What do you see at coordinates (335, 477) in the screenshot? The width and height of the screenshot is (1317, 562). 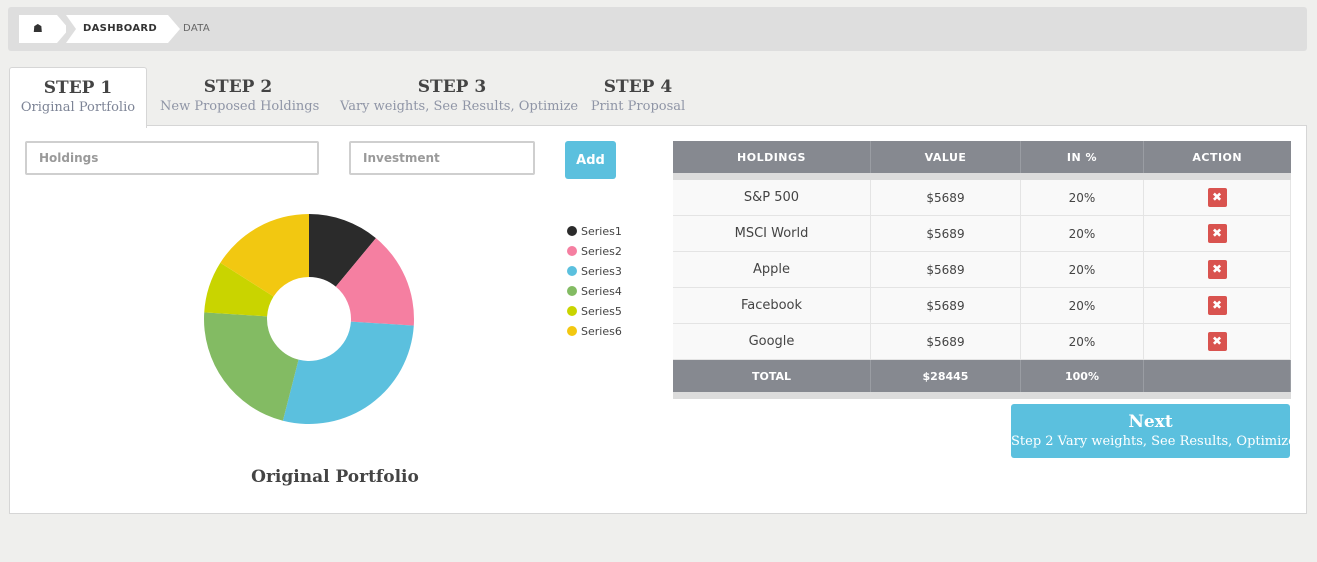 I see `chart-title: Original Portfolio` at bounding box center [335, 477].